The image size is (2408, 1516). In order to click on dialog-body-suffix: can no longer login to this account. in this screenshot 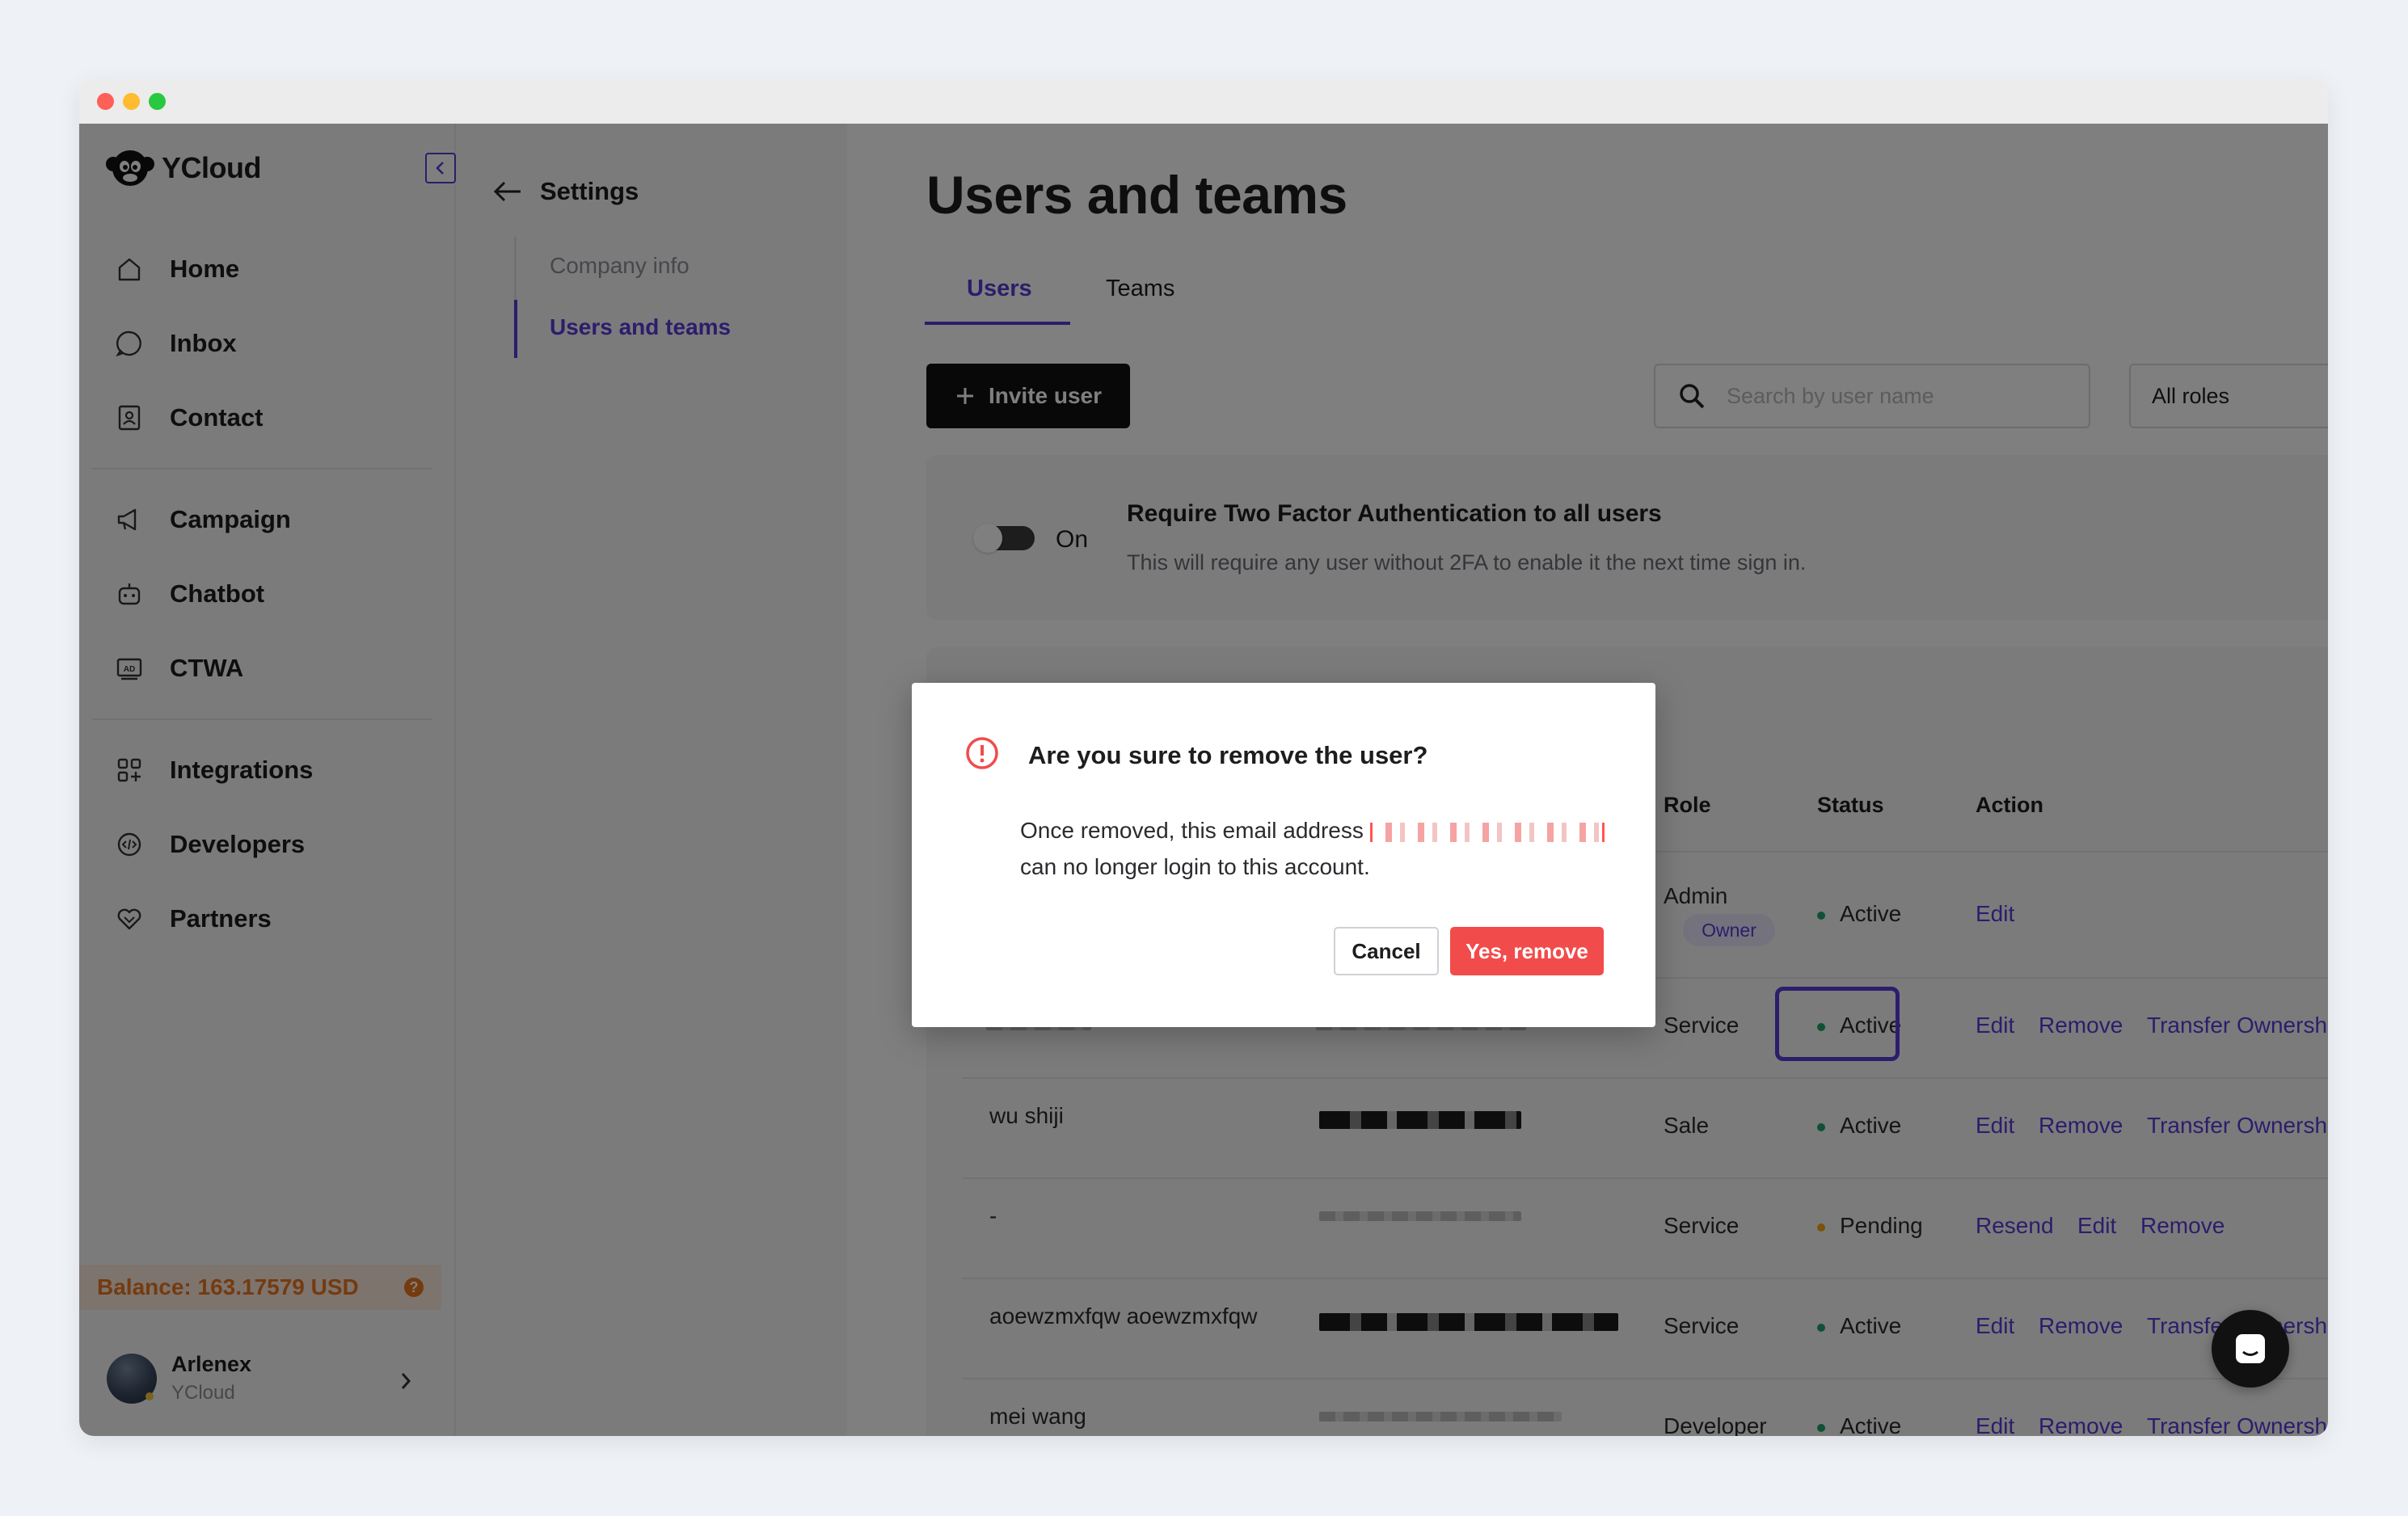, I will do `click(1195, 867)`.